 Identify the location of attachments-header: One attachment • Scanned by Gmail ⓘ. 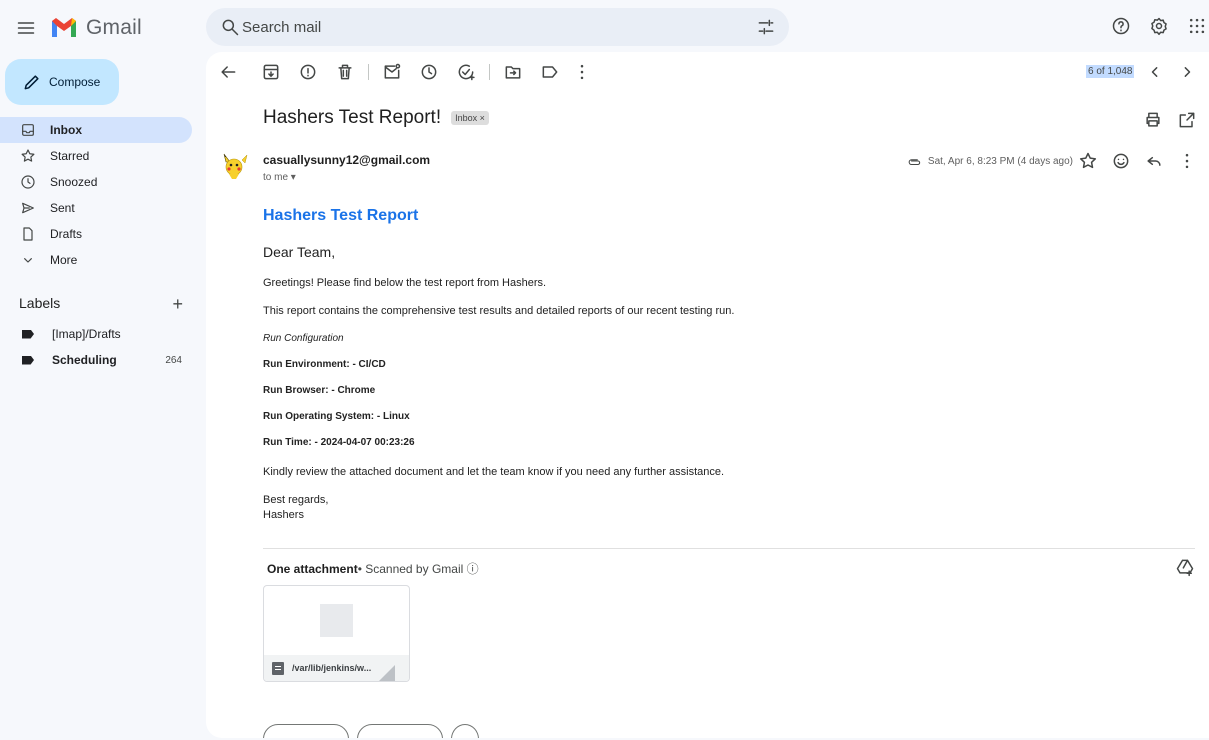
(373, 568).